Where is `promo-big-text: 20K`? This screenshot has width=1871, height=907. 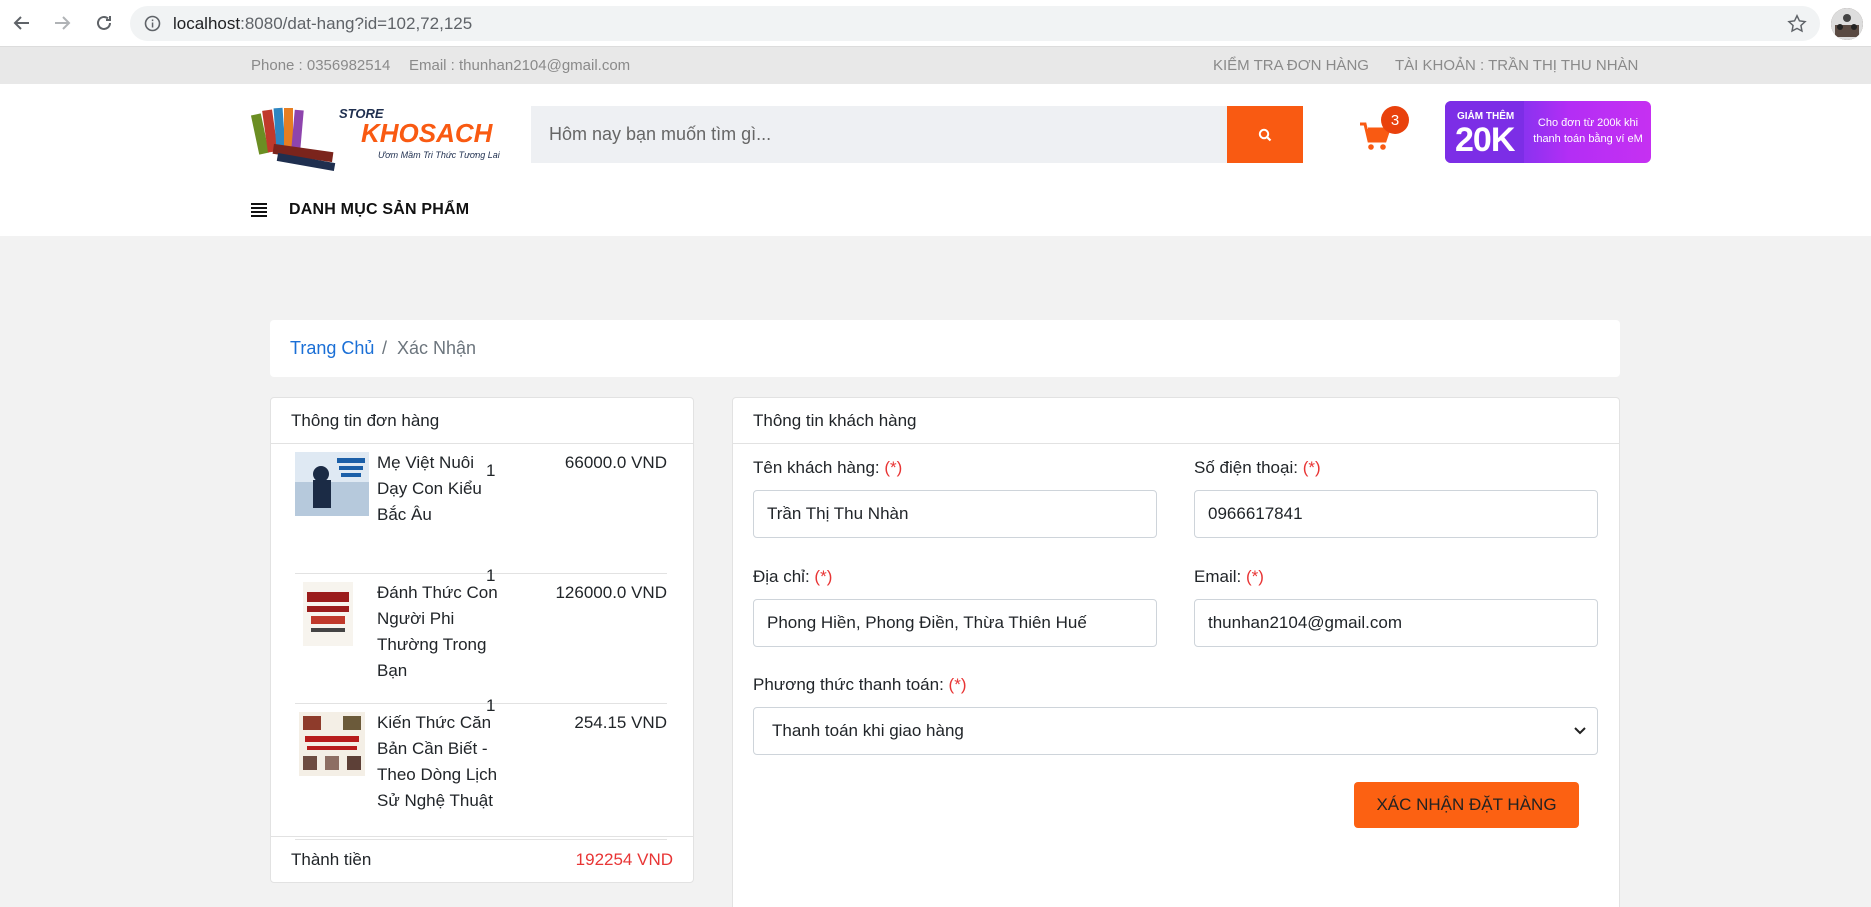
promo-big-text: 20K is located at coordinates (1485, 140).